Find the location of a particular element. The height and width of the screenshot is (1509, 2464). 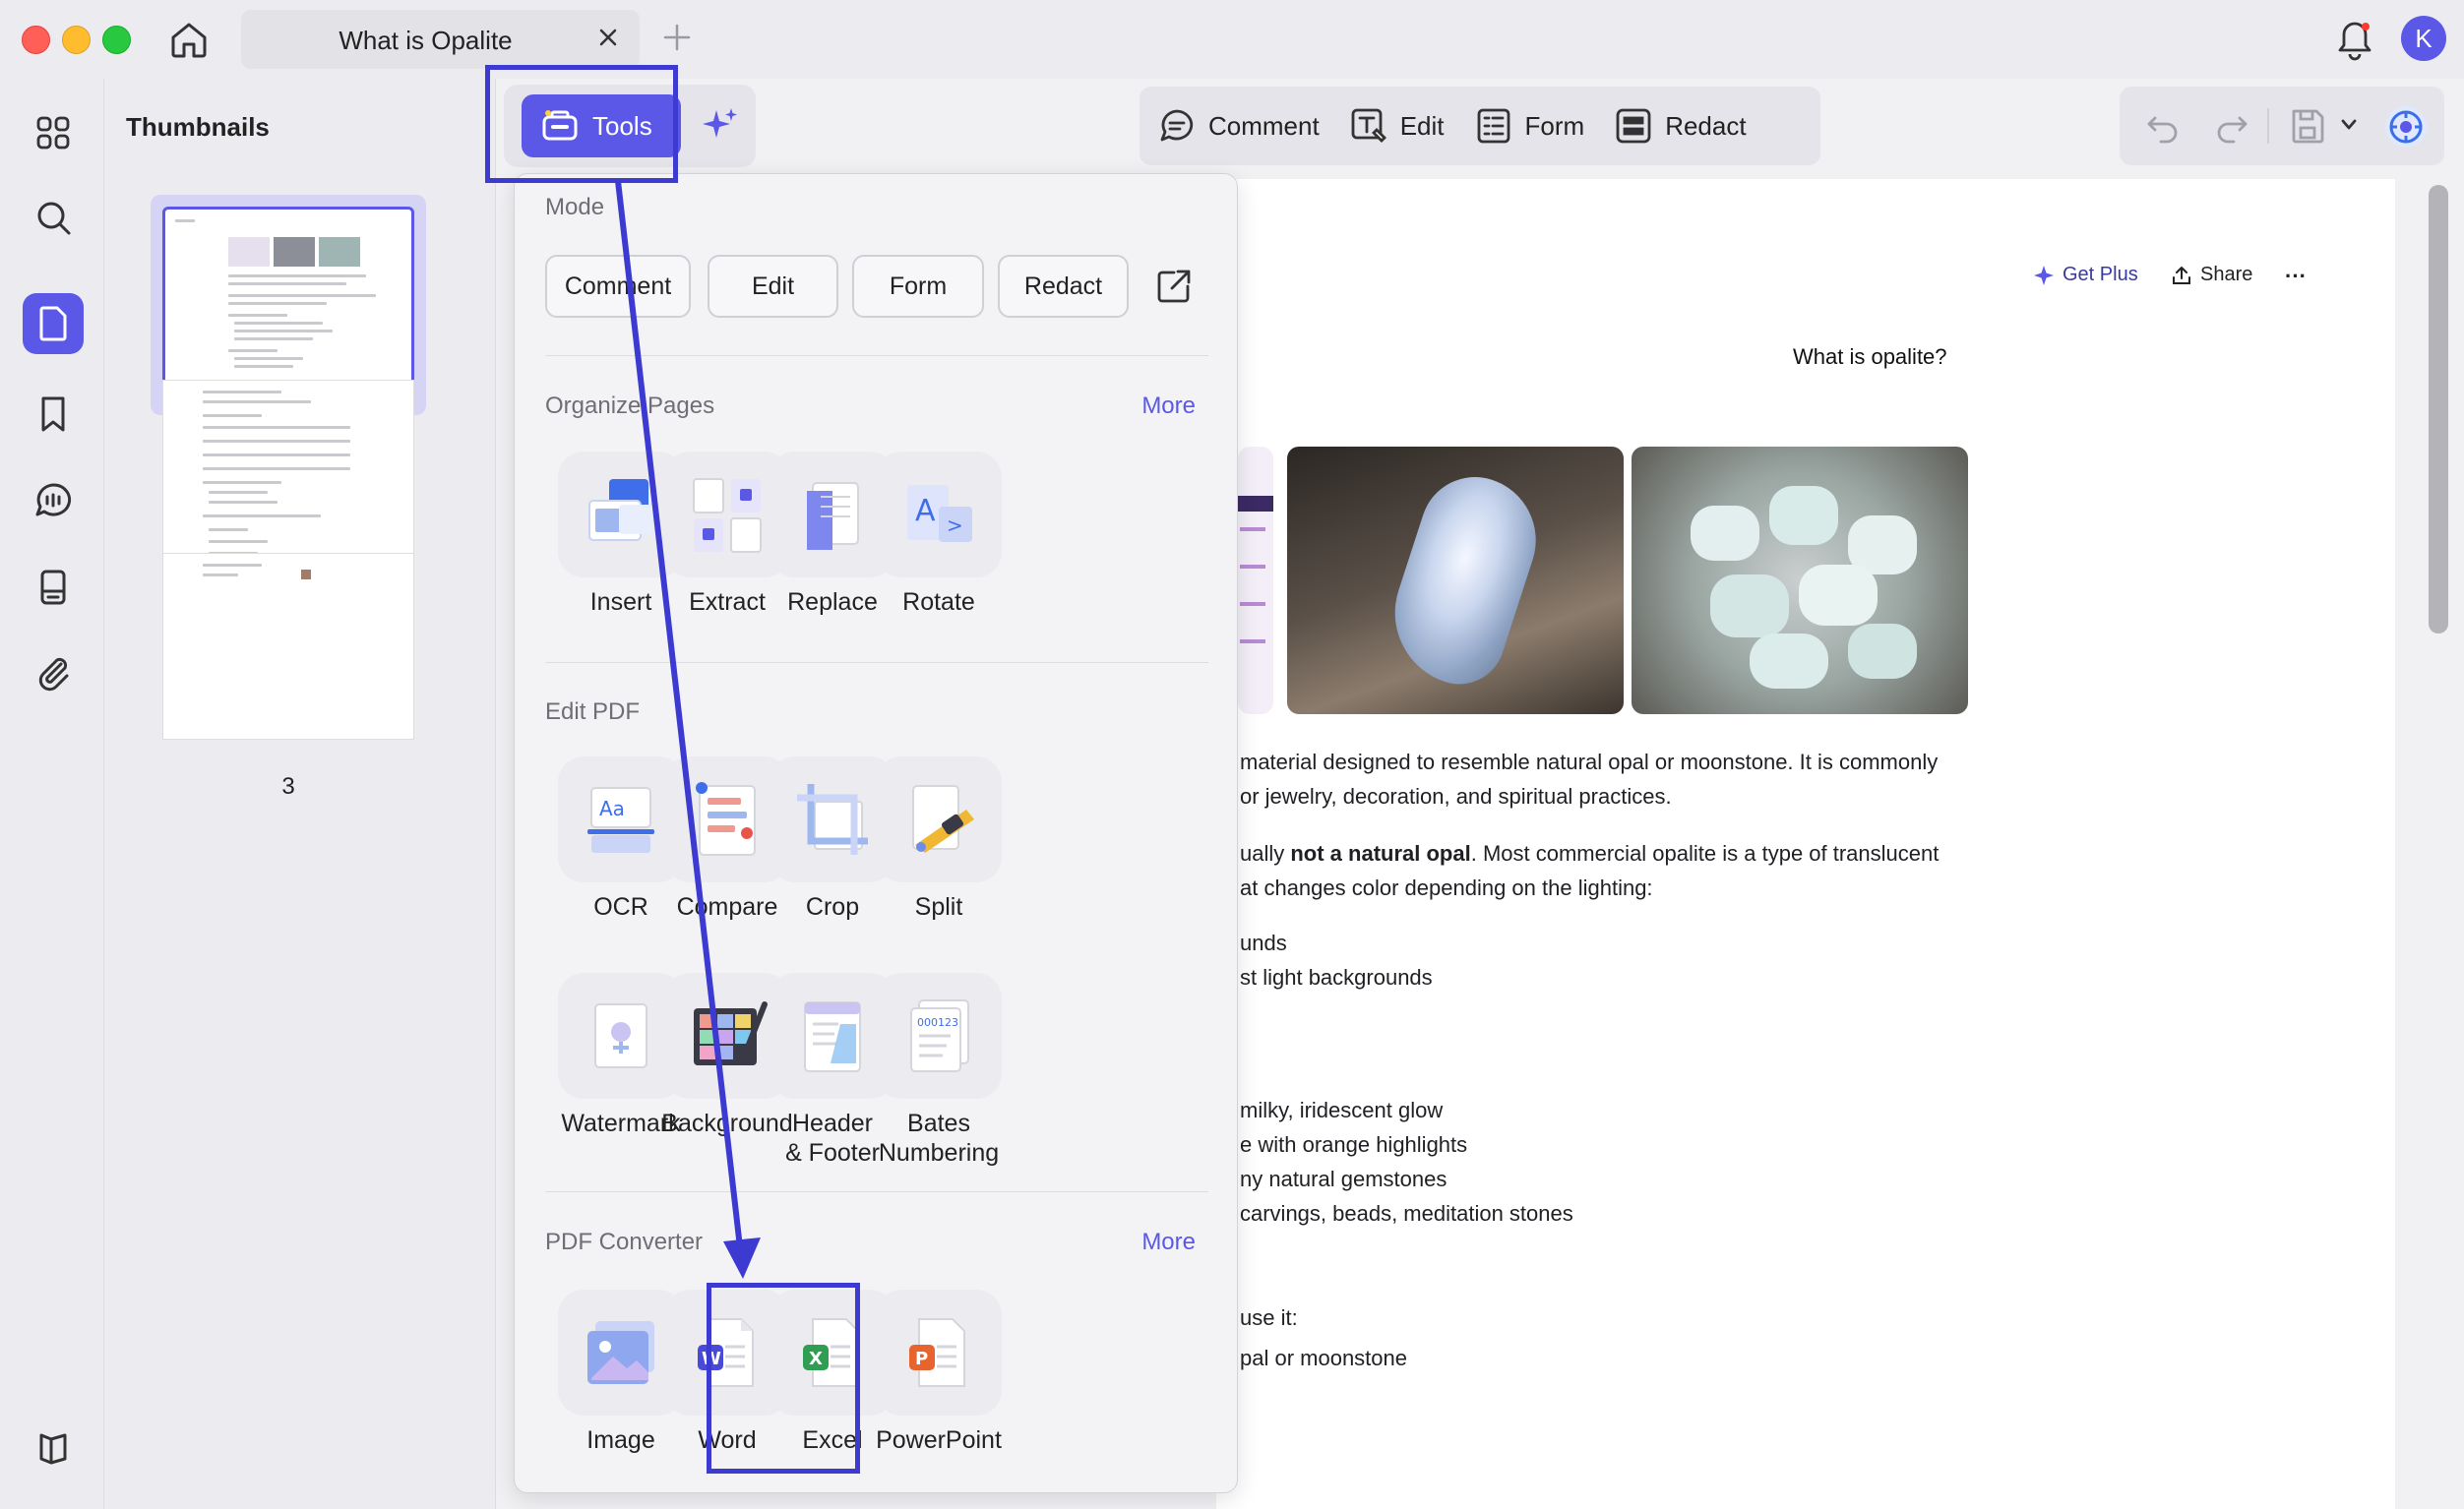

menu-comment-button: Comment is located at coordinates (618, 286).